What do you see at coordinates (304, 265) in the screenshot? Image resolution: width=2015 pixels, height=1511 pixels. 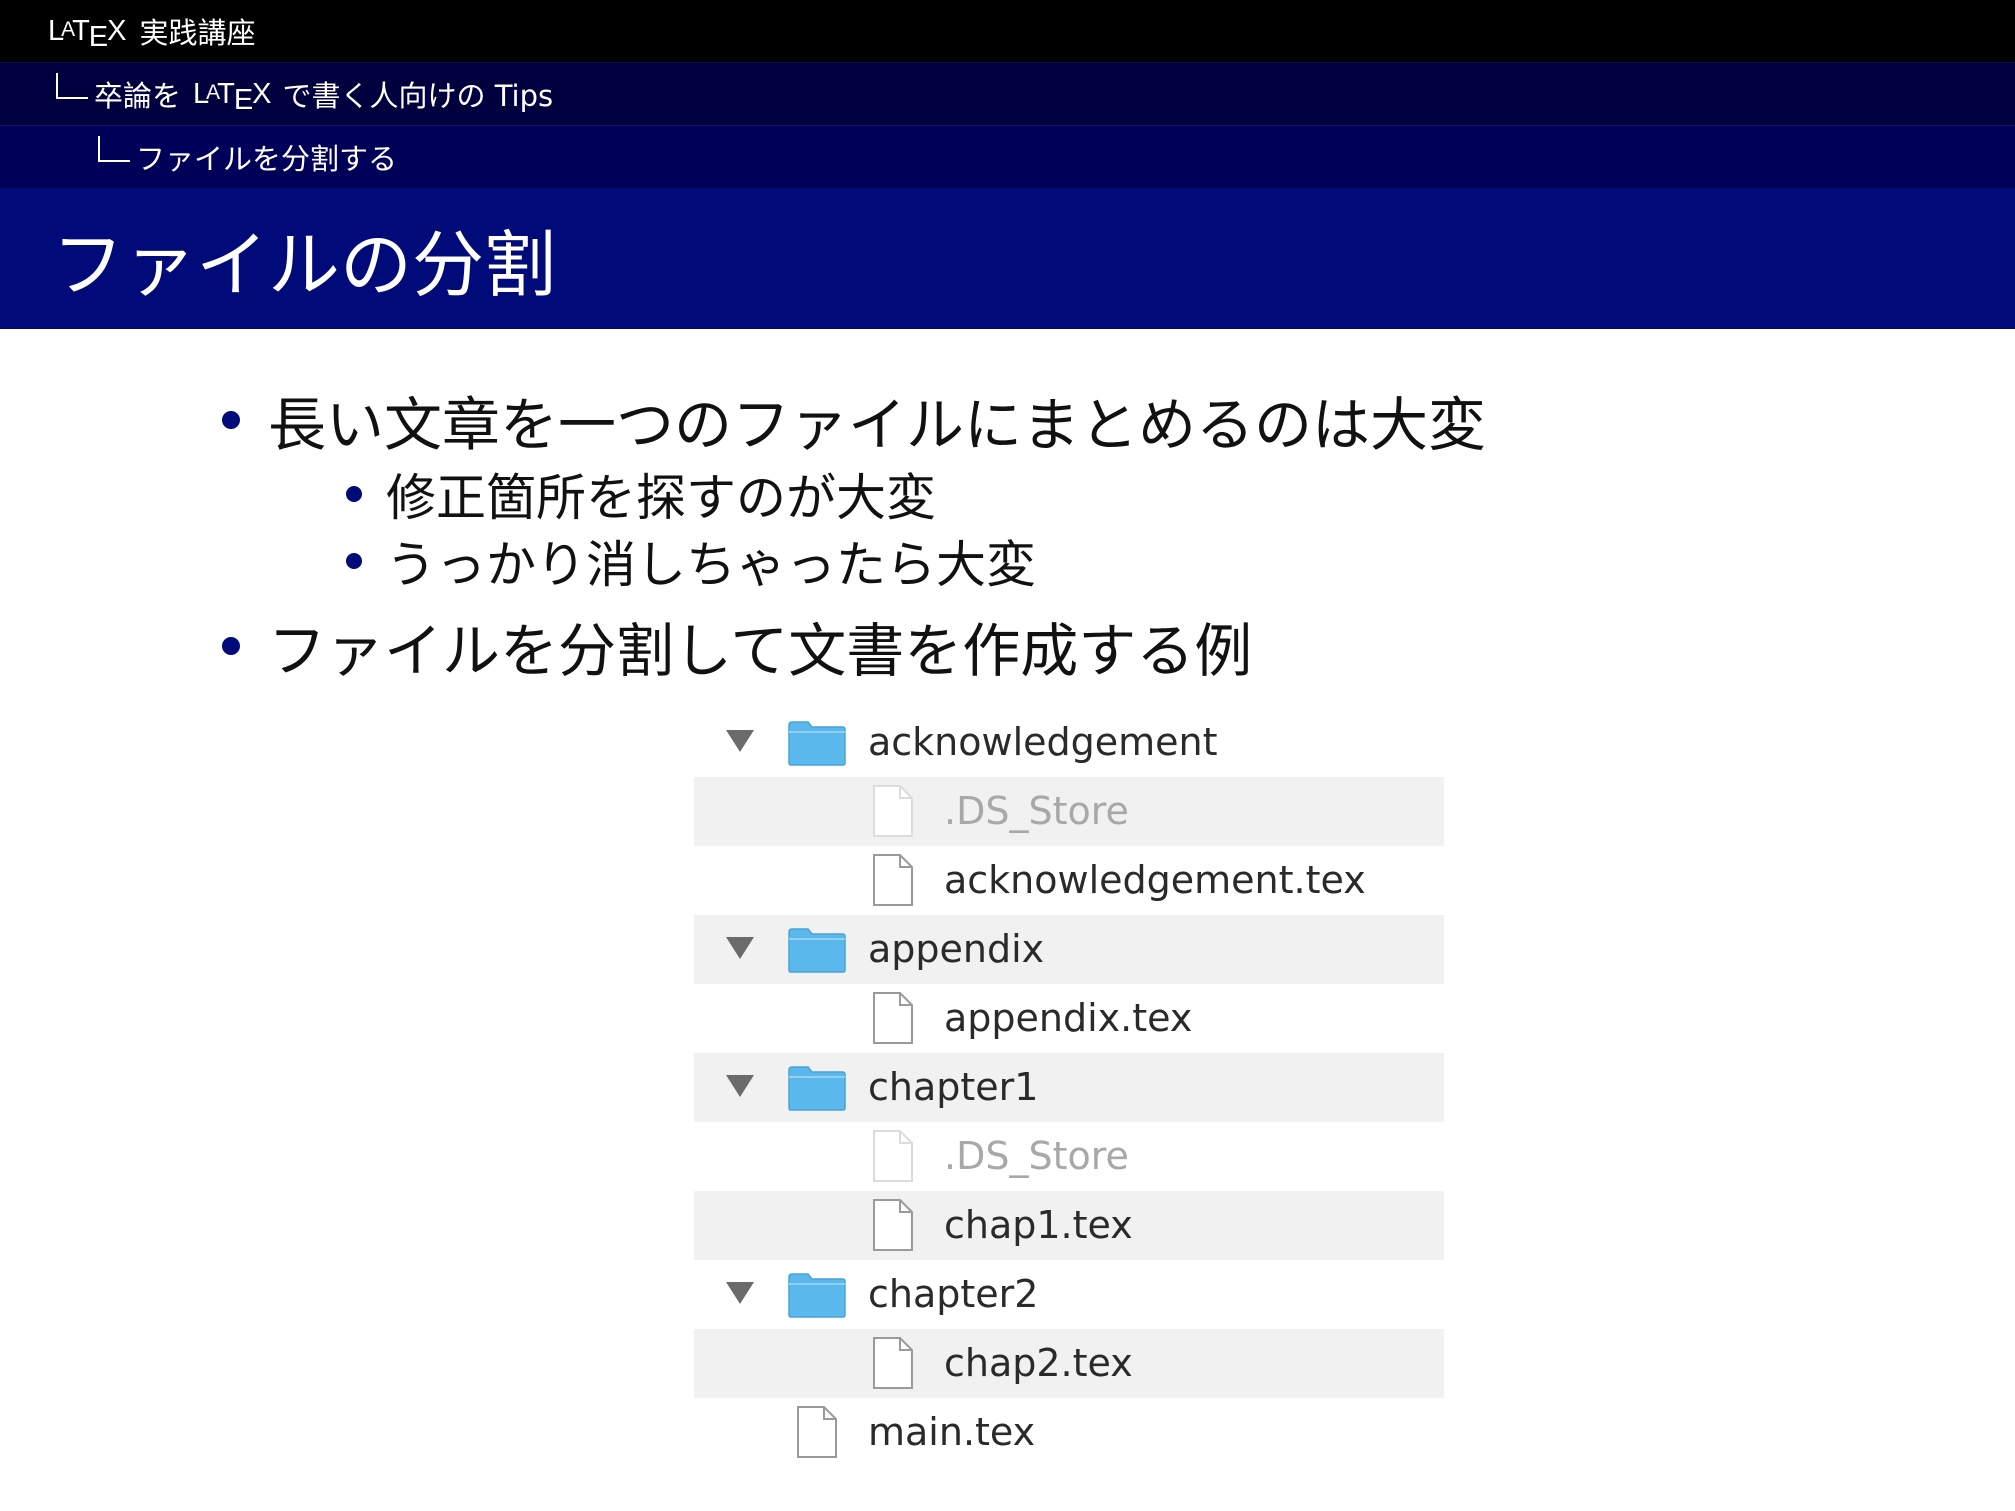 I see `slide-title: ファイルの分割` at bounding box center [304, 265].